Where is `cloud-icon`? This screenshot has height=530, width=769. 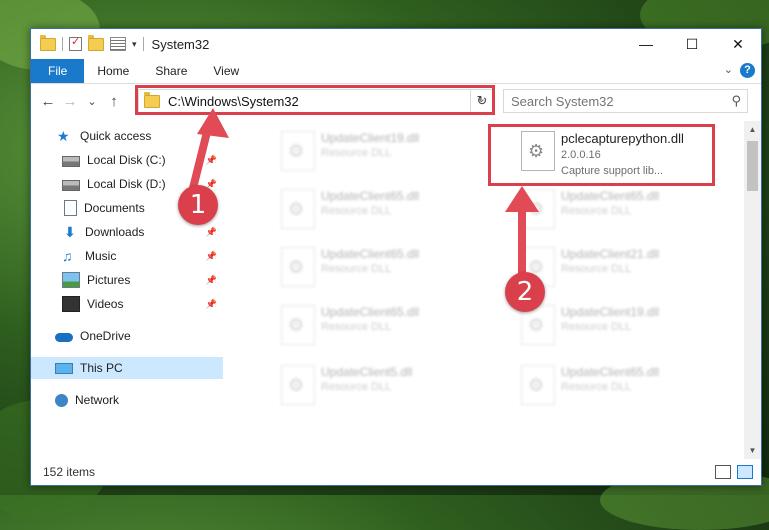
cloud-icon is located at coordinates (64, 337).